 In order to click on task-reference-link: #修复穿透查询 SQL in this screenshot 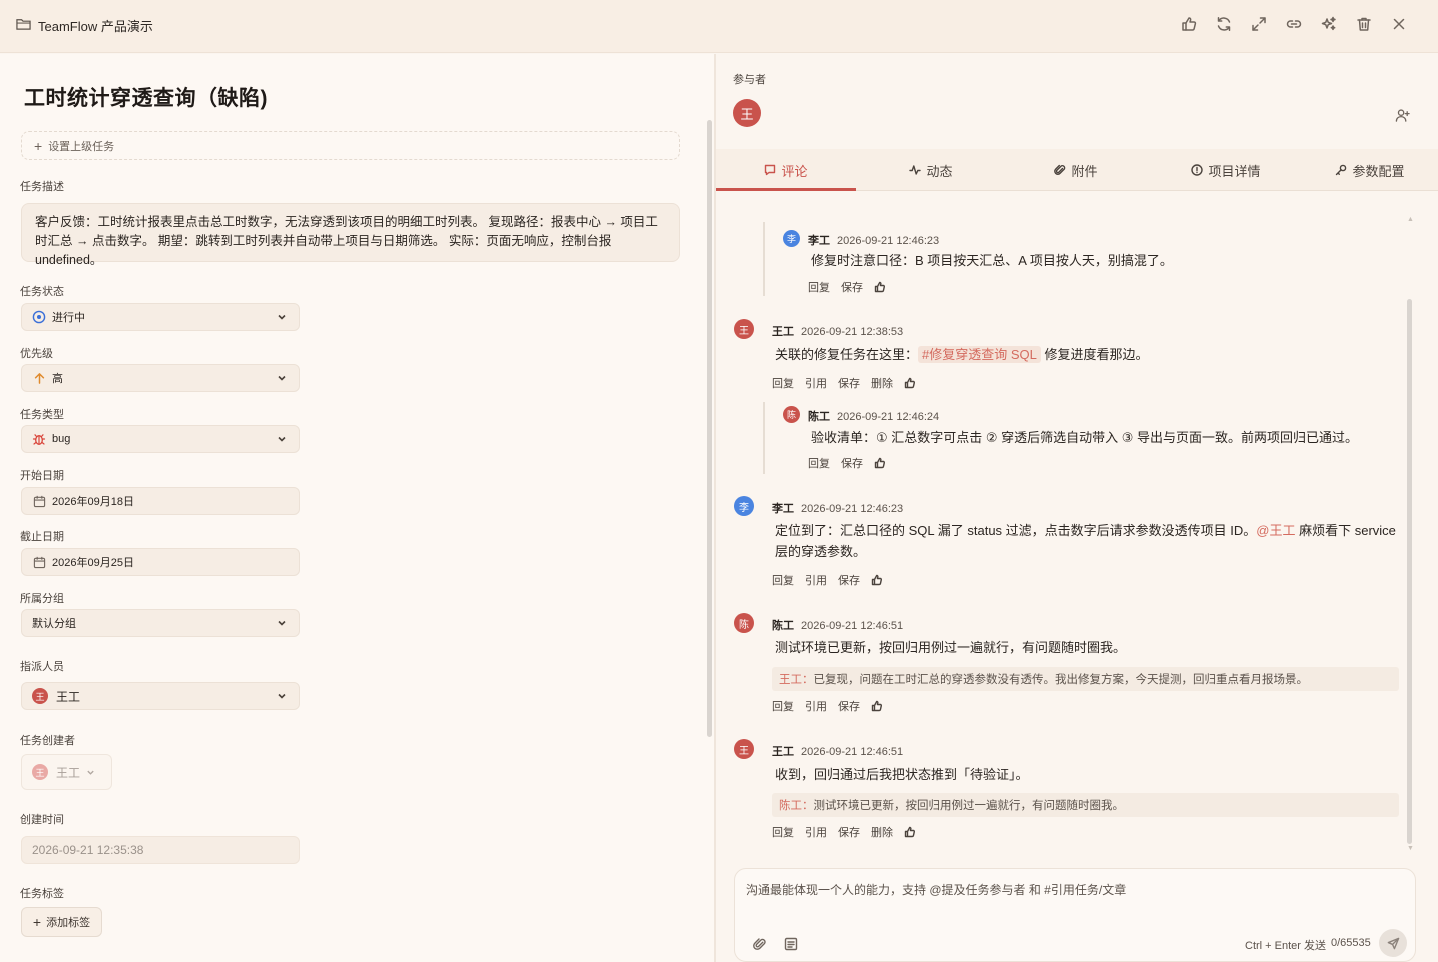, I will do `click(979, 354)`.